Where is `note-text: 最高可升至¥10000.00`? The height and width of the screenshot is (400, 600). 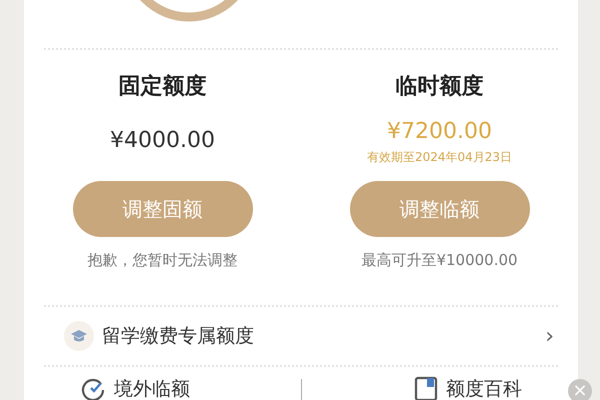
note-text: 最高可升至¥10000.00 is located at coordinates (439, 260).